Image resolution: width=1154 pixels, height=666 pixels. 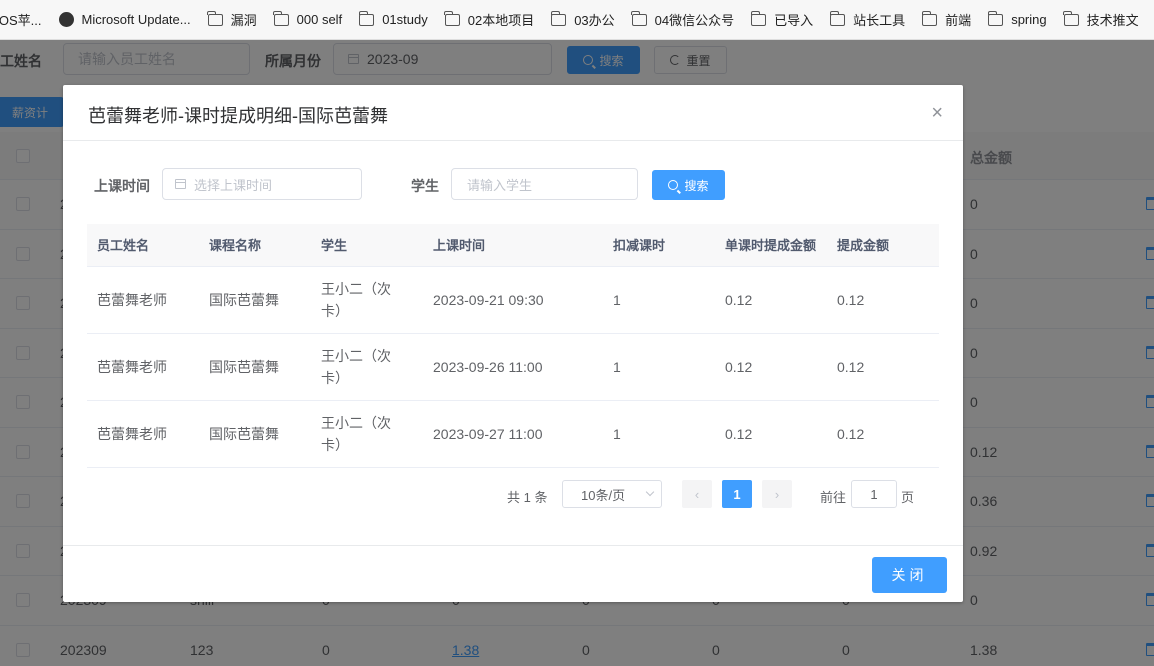 I want to click on column-header: 课程名称, so click(x=235, y=245).